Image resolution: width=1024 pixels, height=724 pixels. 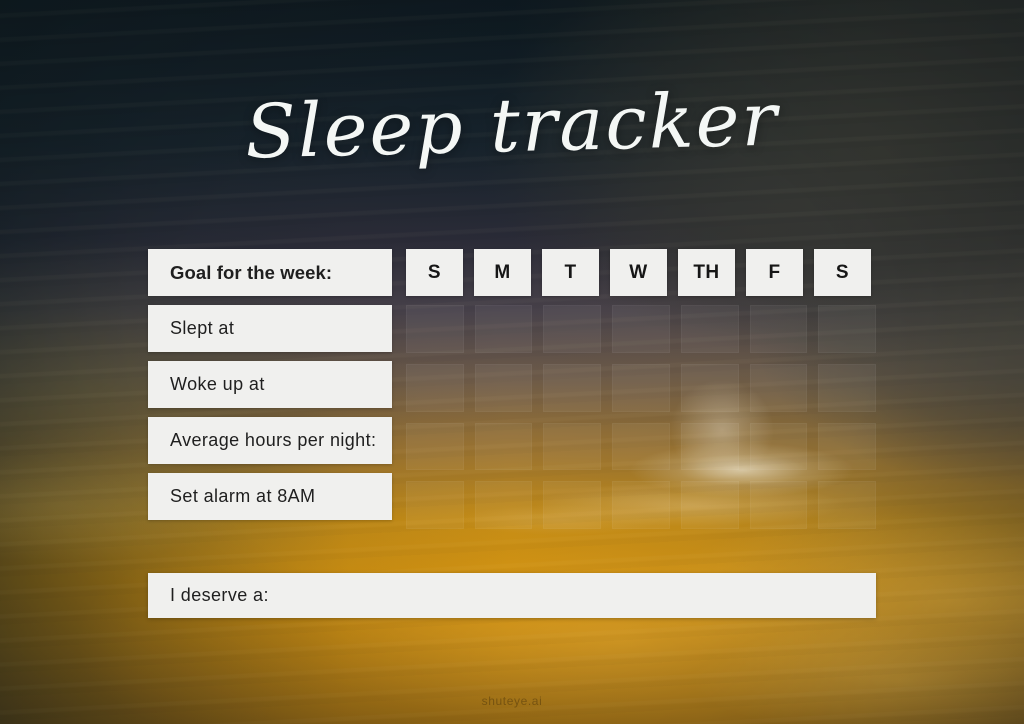 What do you see at coordinates (251, 272) in the screenshot?
I see `row-label: Goal for the week:` at bounding box center [251, 272].